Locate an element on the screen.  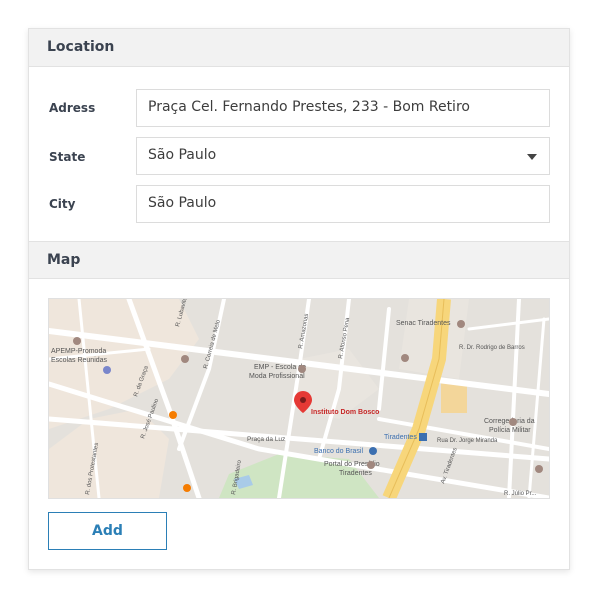
map-section-title: Map is located at coordinates (64, 260).